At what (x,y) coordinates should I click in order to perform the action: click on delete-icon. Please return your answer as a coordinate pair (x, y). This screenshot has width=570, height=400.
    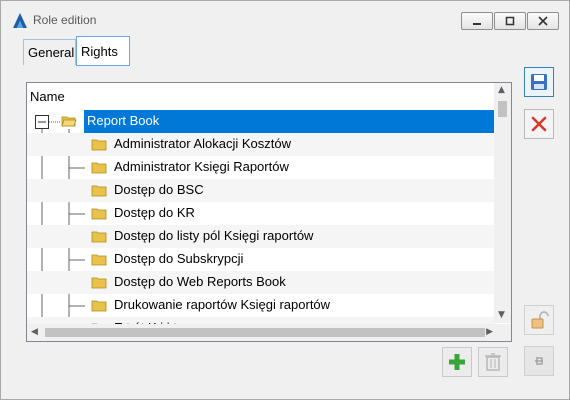
    Looking at the image, I should click on (539, 124).